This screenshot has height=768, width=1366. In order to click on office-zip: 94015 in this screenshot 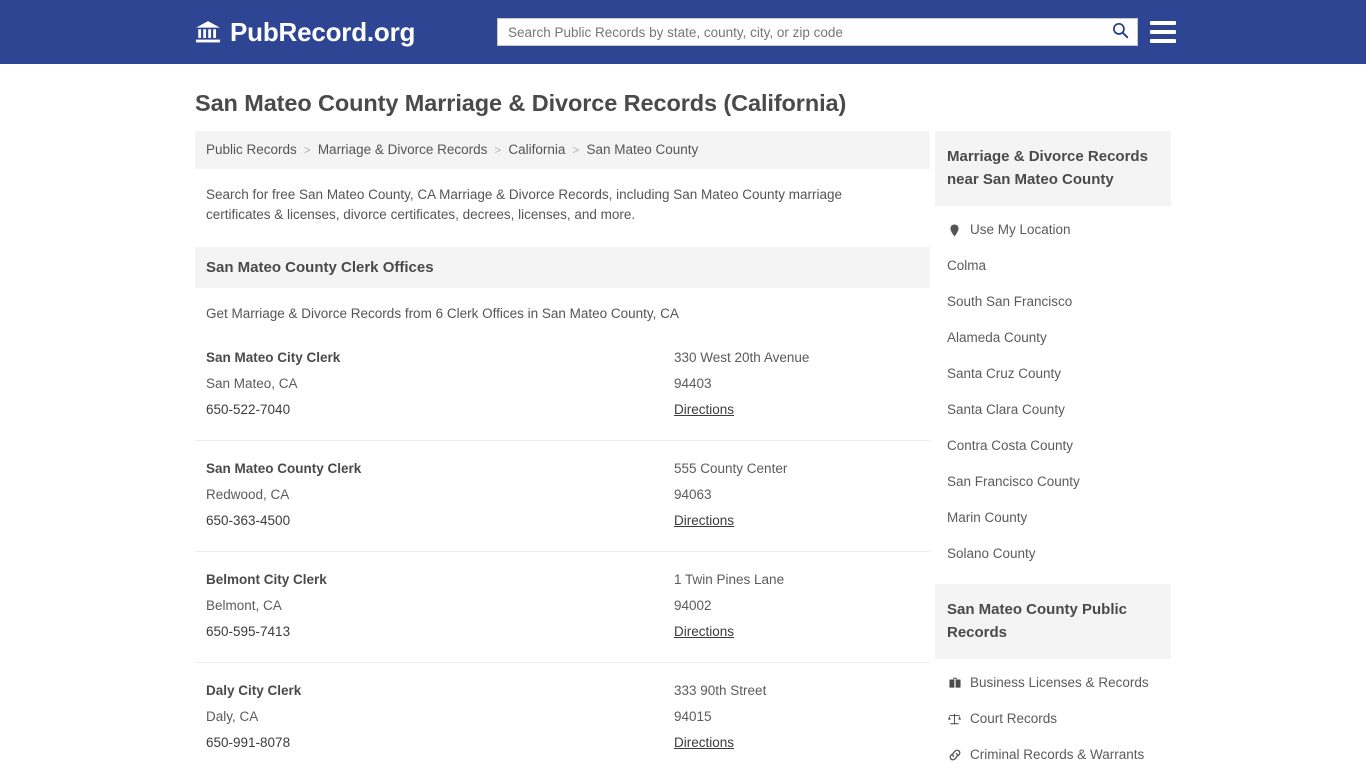, I will do `click(693, 716)`.